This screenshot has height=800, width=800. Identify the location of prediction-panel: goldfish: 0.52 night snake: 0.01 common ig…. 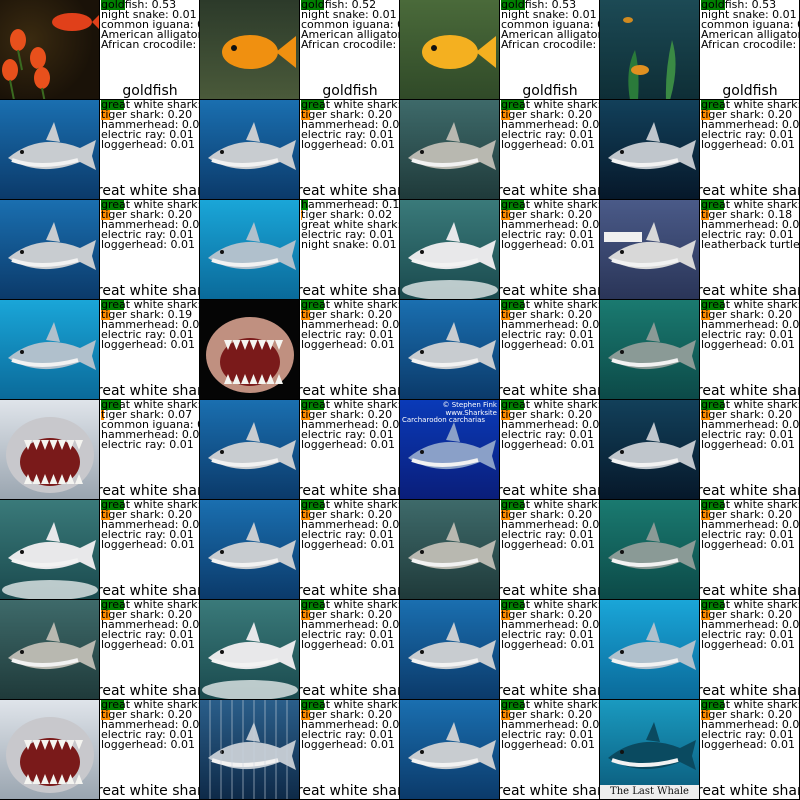
(350, 50).